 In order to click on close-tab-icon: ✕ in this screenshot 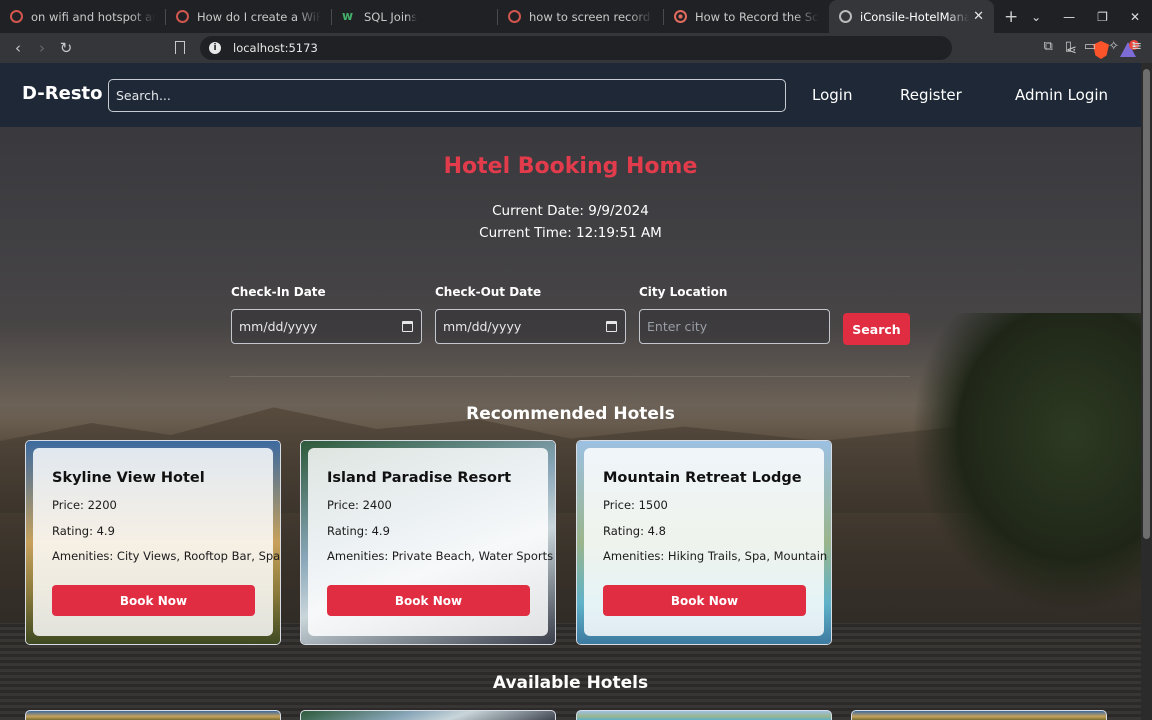, I will do `click(976, 16)`.